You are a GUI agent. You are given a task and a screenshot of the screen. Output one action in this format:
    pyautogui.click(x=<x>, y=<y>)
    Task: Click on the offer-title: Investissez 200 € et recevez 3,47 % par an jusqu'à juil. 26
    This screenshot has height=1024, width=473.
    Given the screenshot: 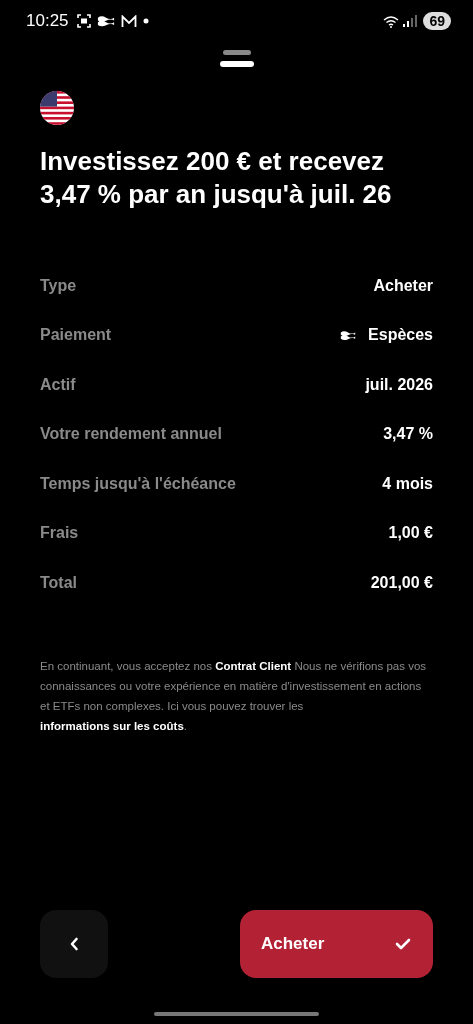 What is the action you would take?
    pyautogui.click(x=216, y=178)
    